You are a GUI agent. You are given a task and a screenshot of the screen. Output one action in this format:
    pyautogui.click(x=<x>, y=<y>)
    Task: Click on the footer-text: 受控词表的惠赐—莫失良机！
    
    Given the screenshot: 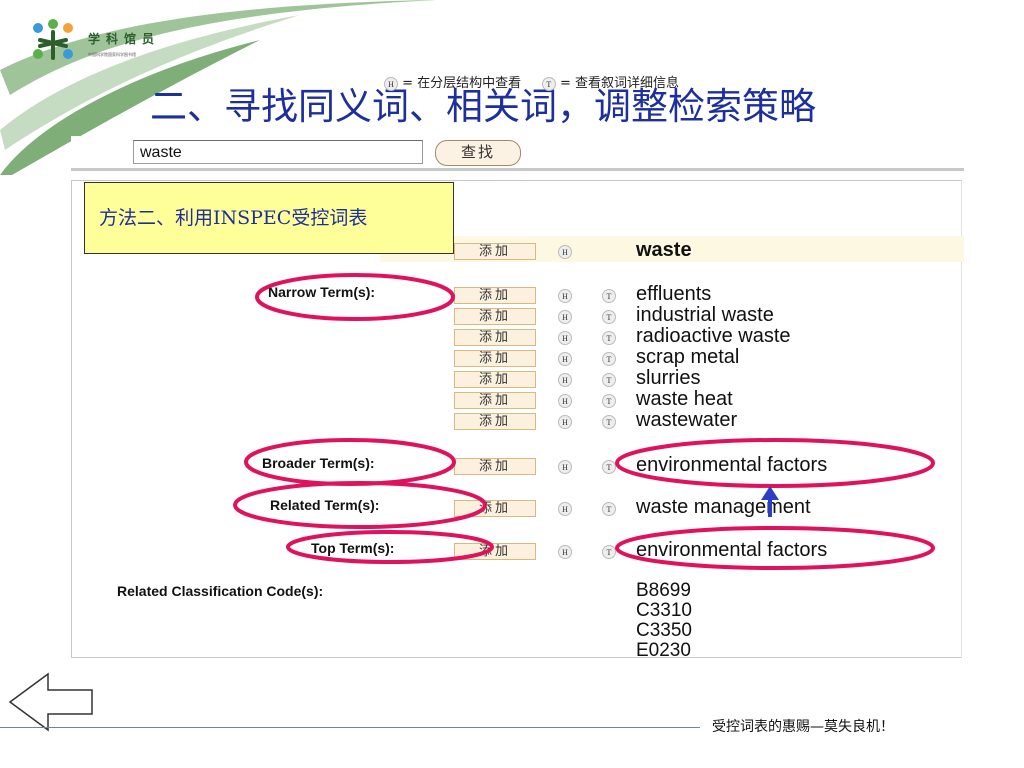 What is the action you would take?
    pyautogui.click(x=803, y=727)
    